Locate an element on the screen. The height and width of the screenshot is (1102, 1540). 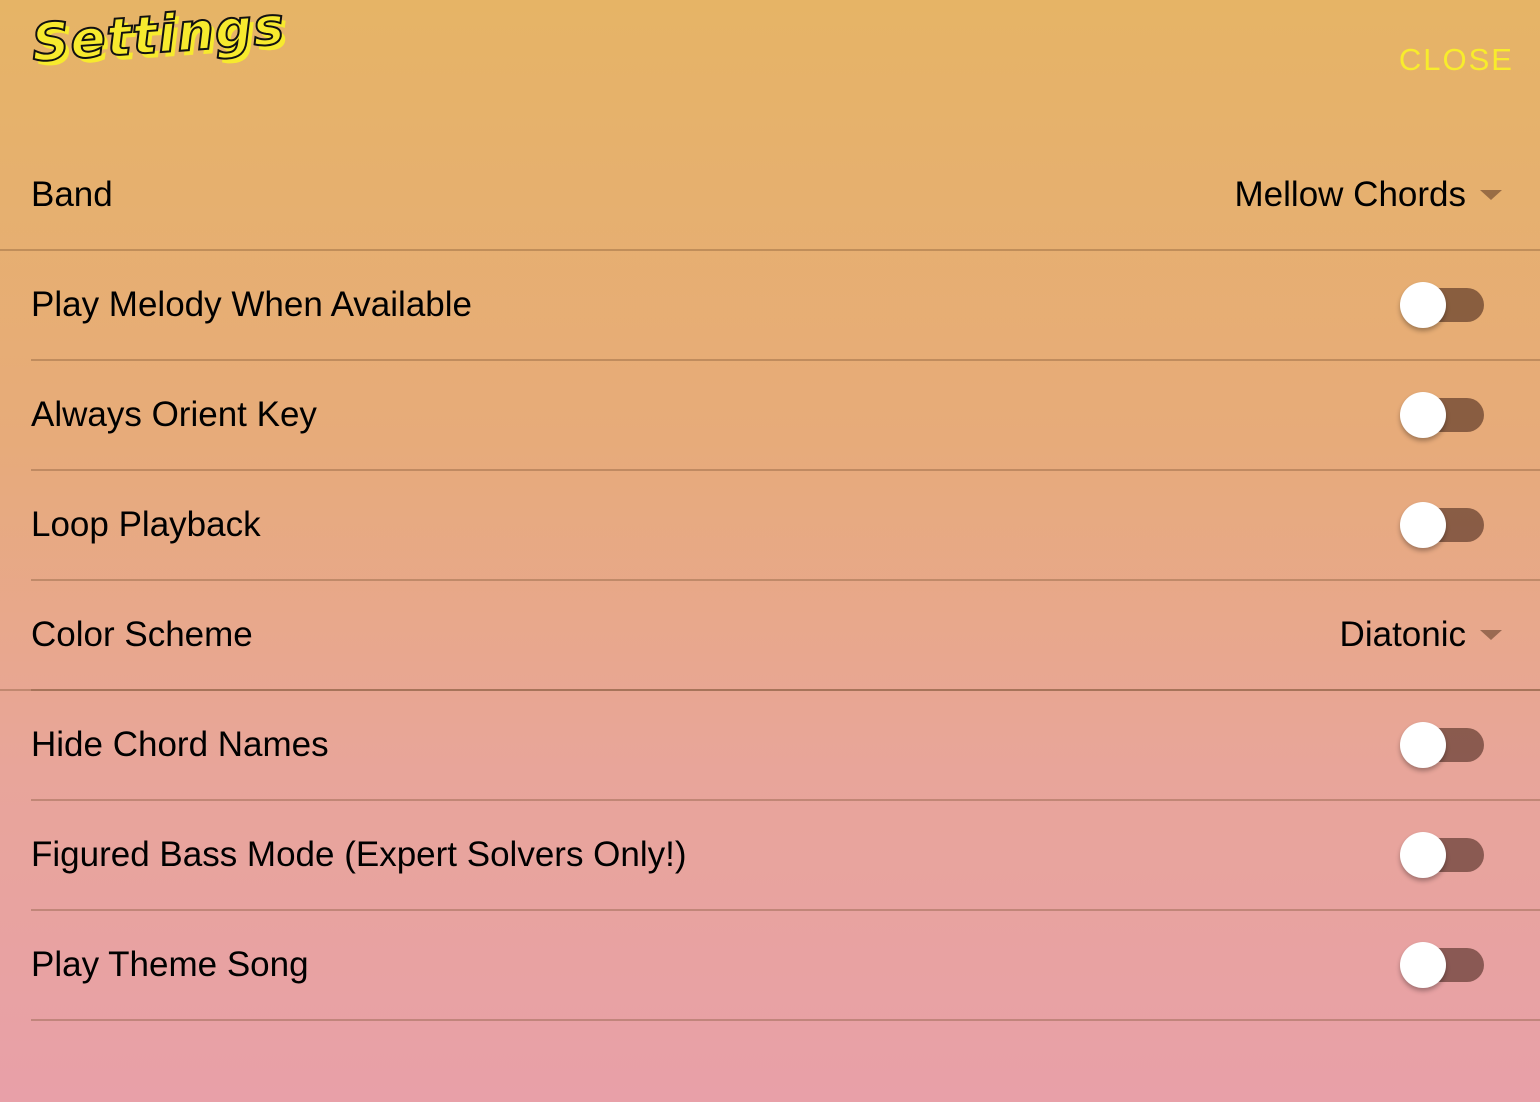
play-theme-song-toggle is located at coordinates (1442, 965).